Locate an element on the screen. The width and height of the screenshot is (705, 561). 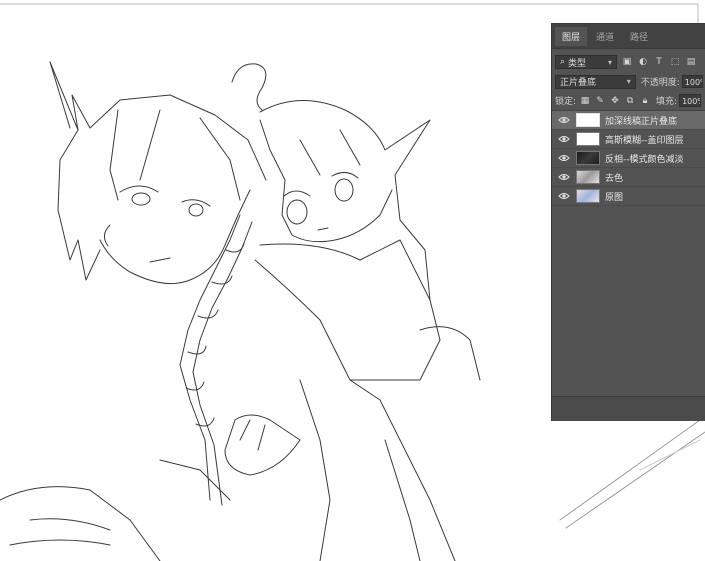
layer-name: 反相--模式颜色减淡 is located at coordinates (644, 159).